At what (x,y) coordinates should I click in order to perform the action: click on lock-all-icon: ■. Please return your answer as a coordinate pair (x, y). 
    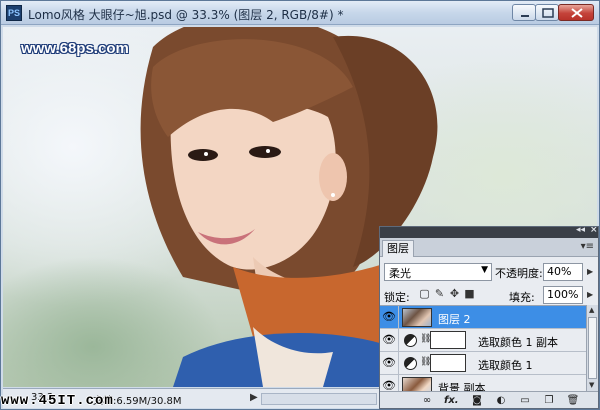
    Looking at the image, I should click on (469, 293).